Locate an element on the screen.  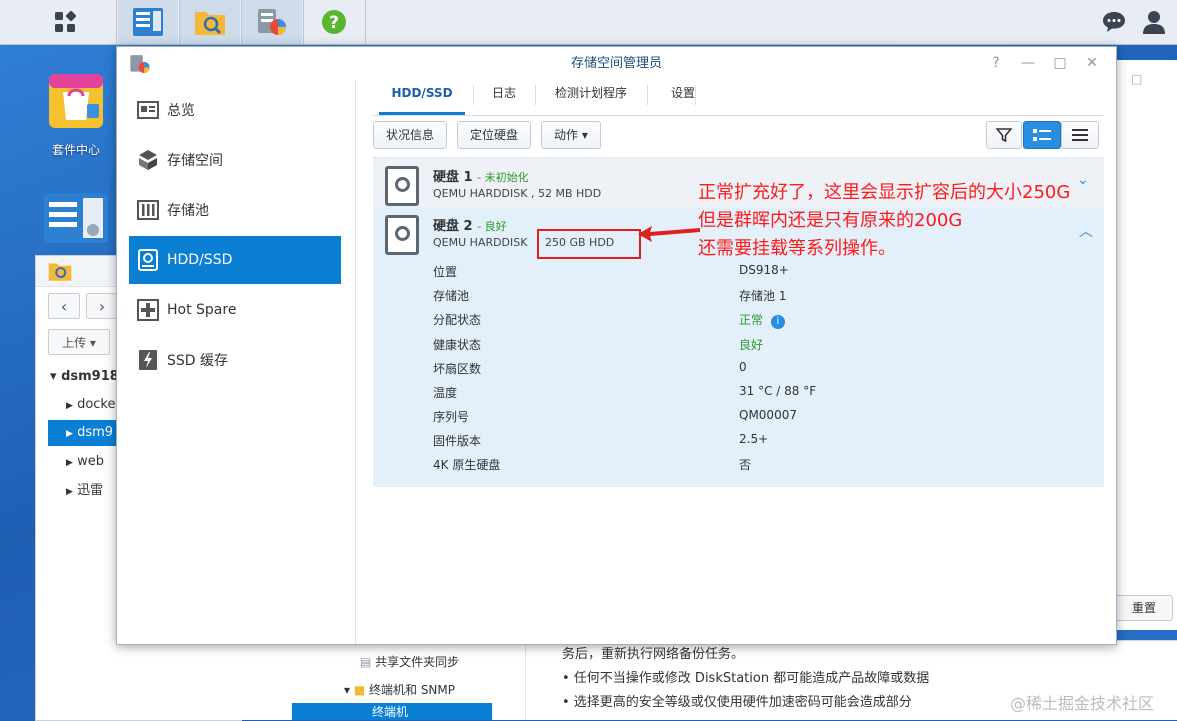
prop-label: 分配状态 is located at coordinates (457, 320).